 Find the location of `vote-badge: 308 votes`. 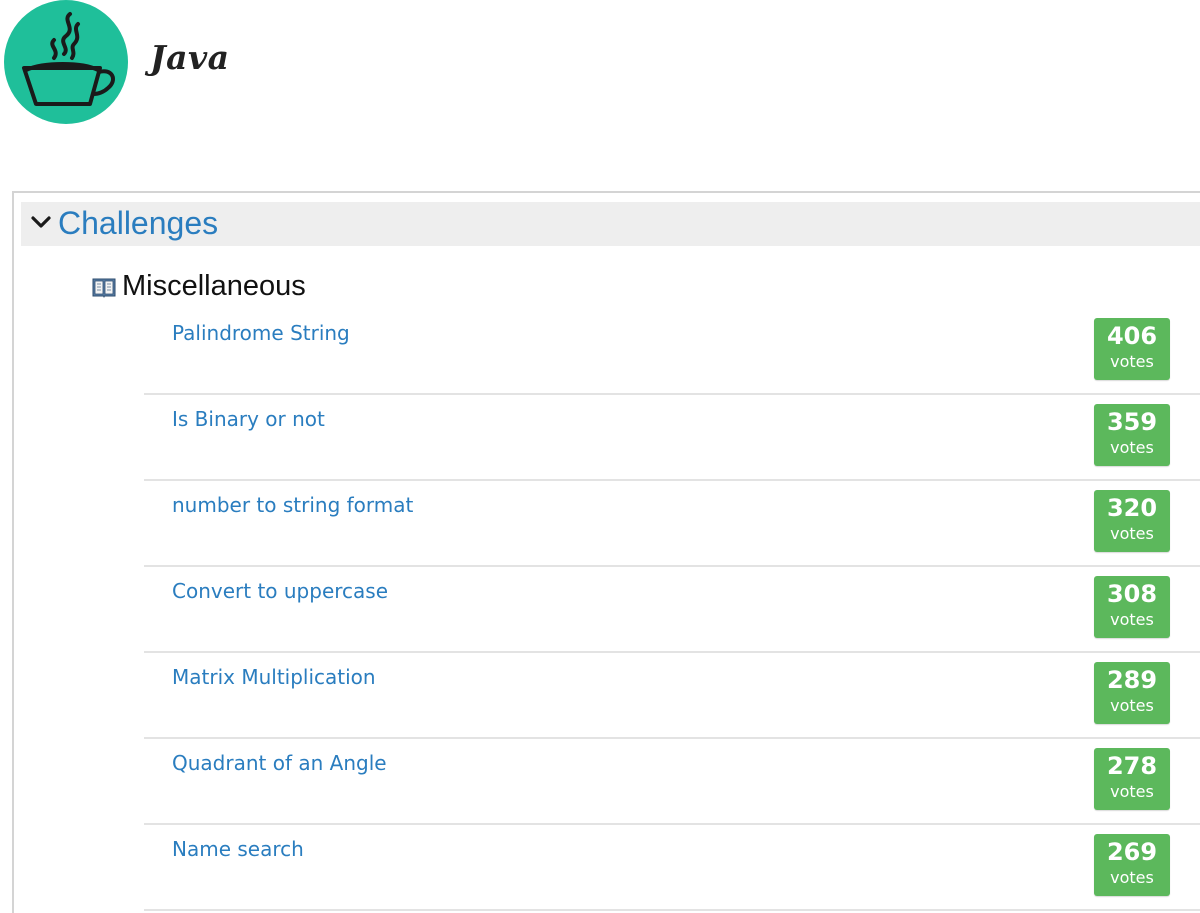

vote-badge: 308 votes is located at coordinates (1132, 607).